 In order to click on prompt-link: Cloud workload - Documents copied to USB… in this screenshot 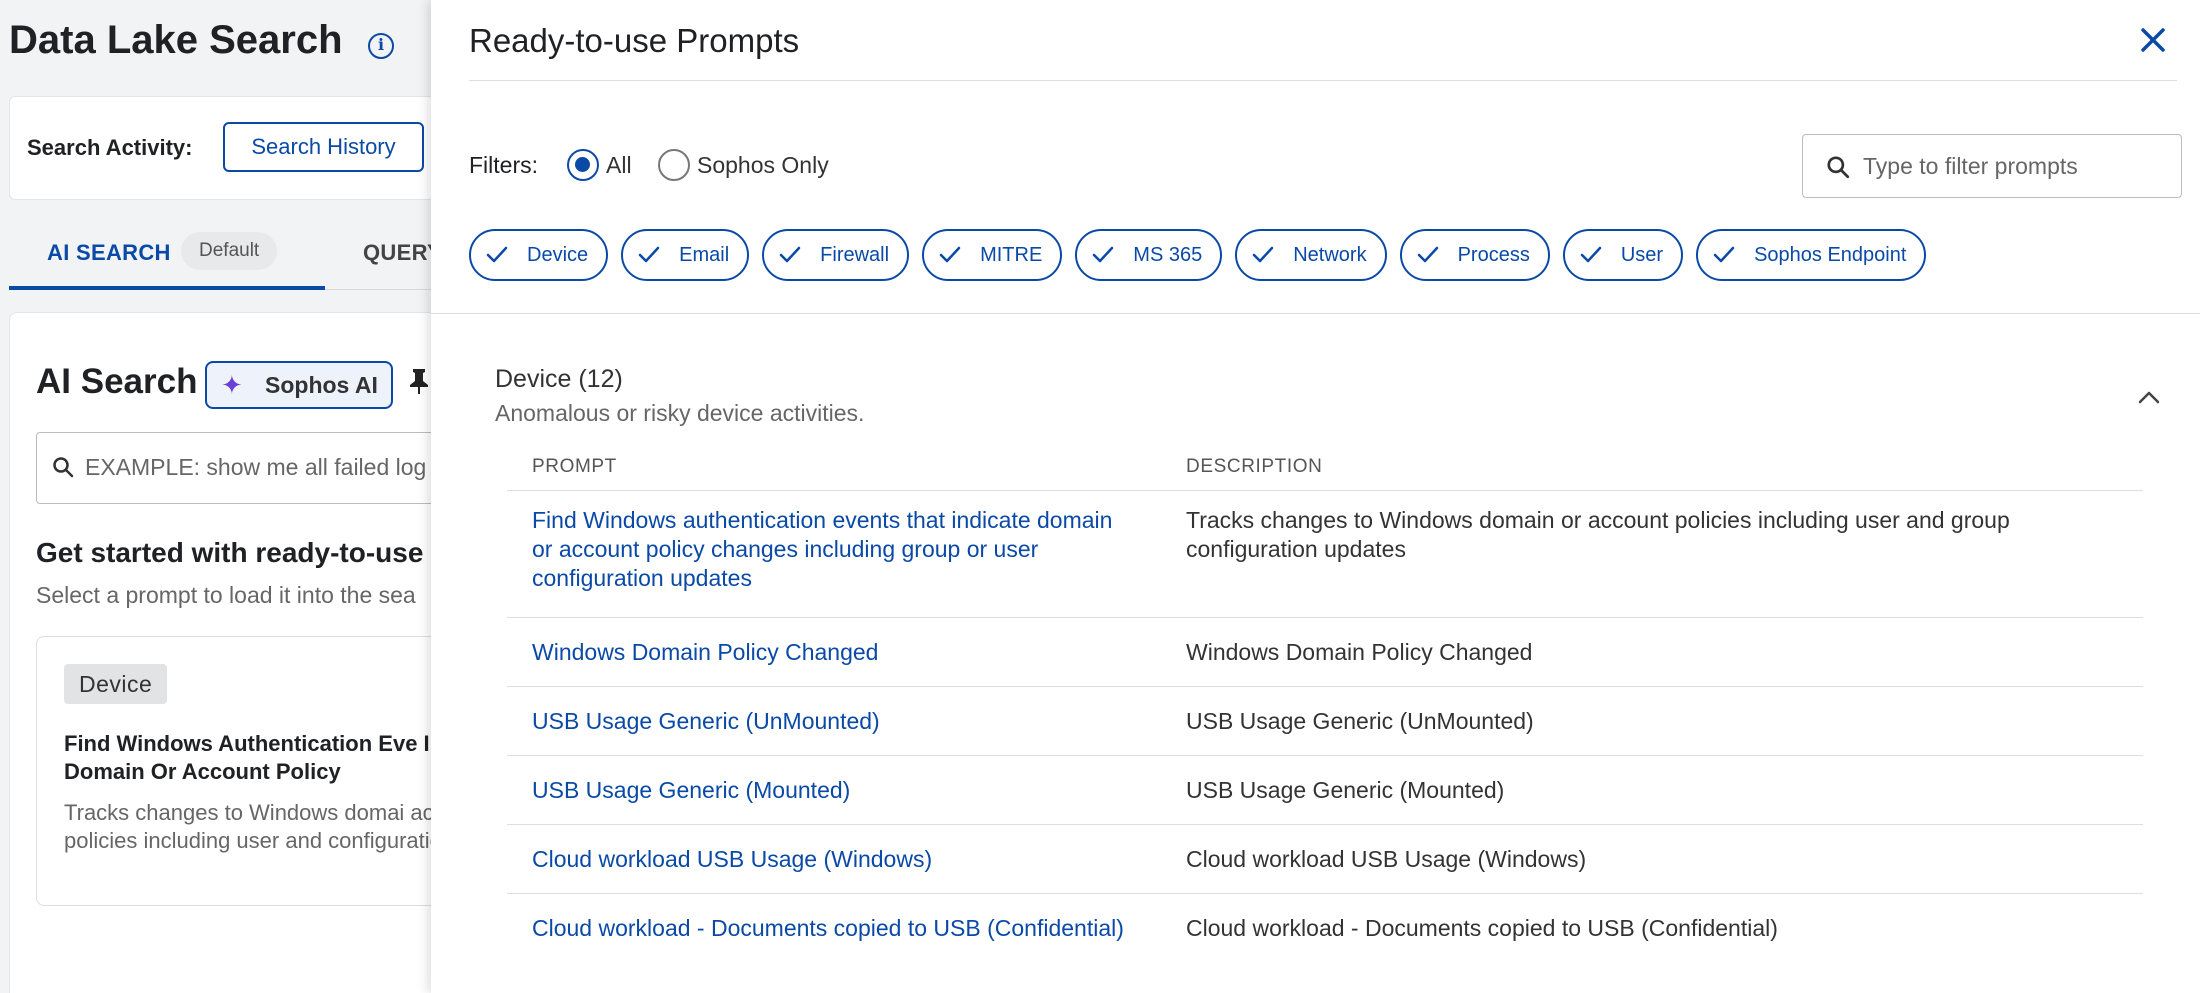, I will do `click(832, 928)`.